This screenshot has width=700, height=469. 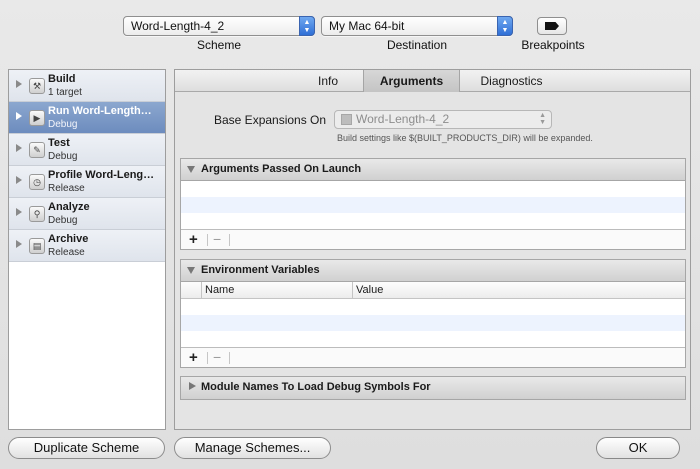 I want to click on action-test: ✎ Test Debug, so click(x=87, y=150).